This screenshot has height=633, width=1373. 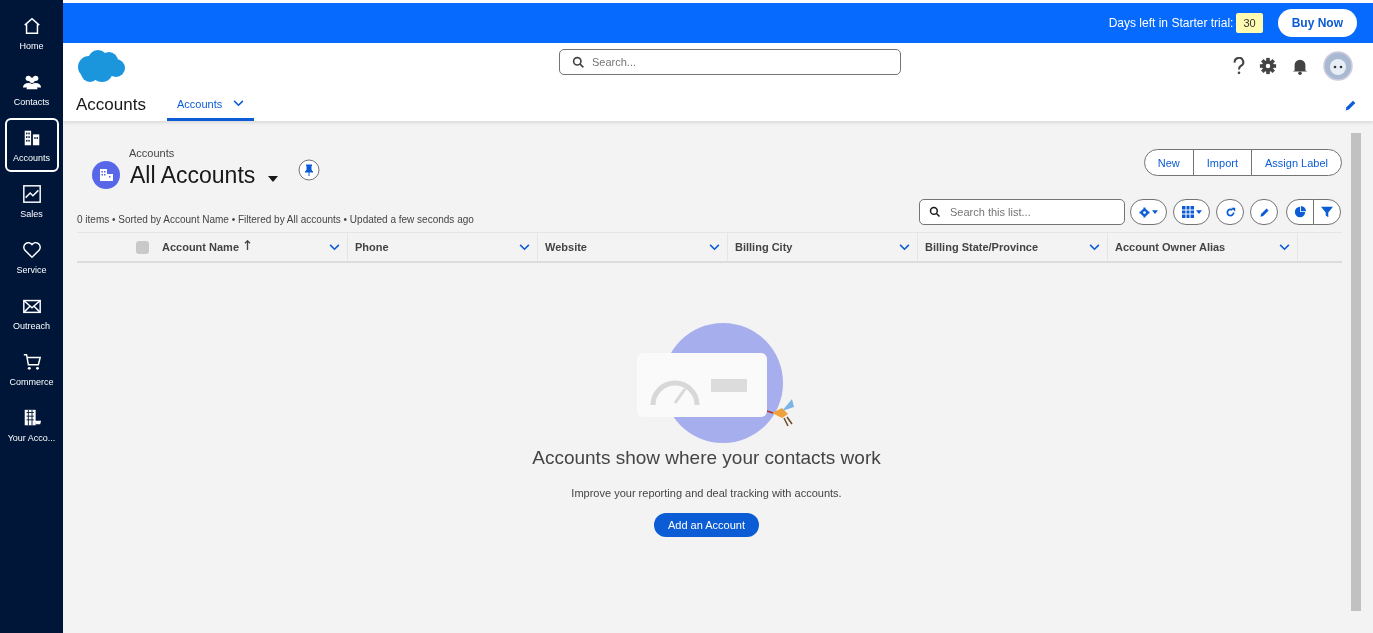 What do you see at coordinates (152, 153) in the screenshot?
I see `breadcrumb: Accounts` at bounding box center [152, 153].